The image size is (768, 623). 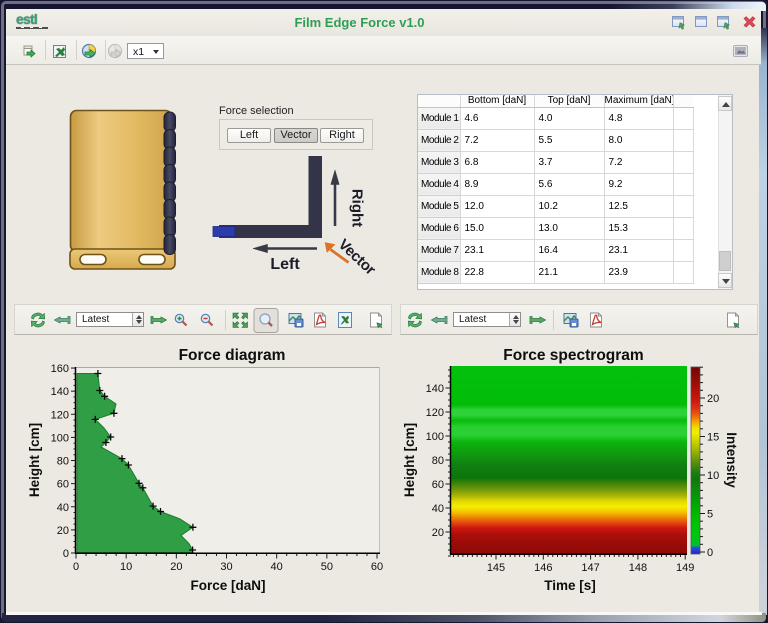 I want to click on svg-text: 15, so click(x=713, y=438).